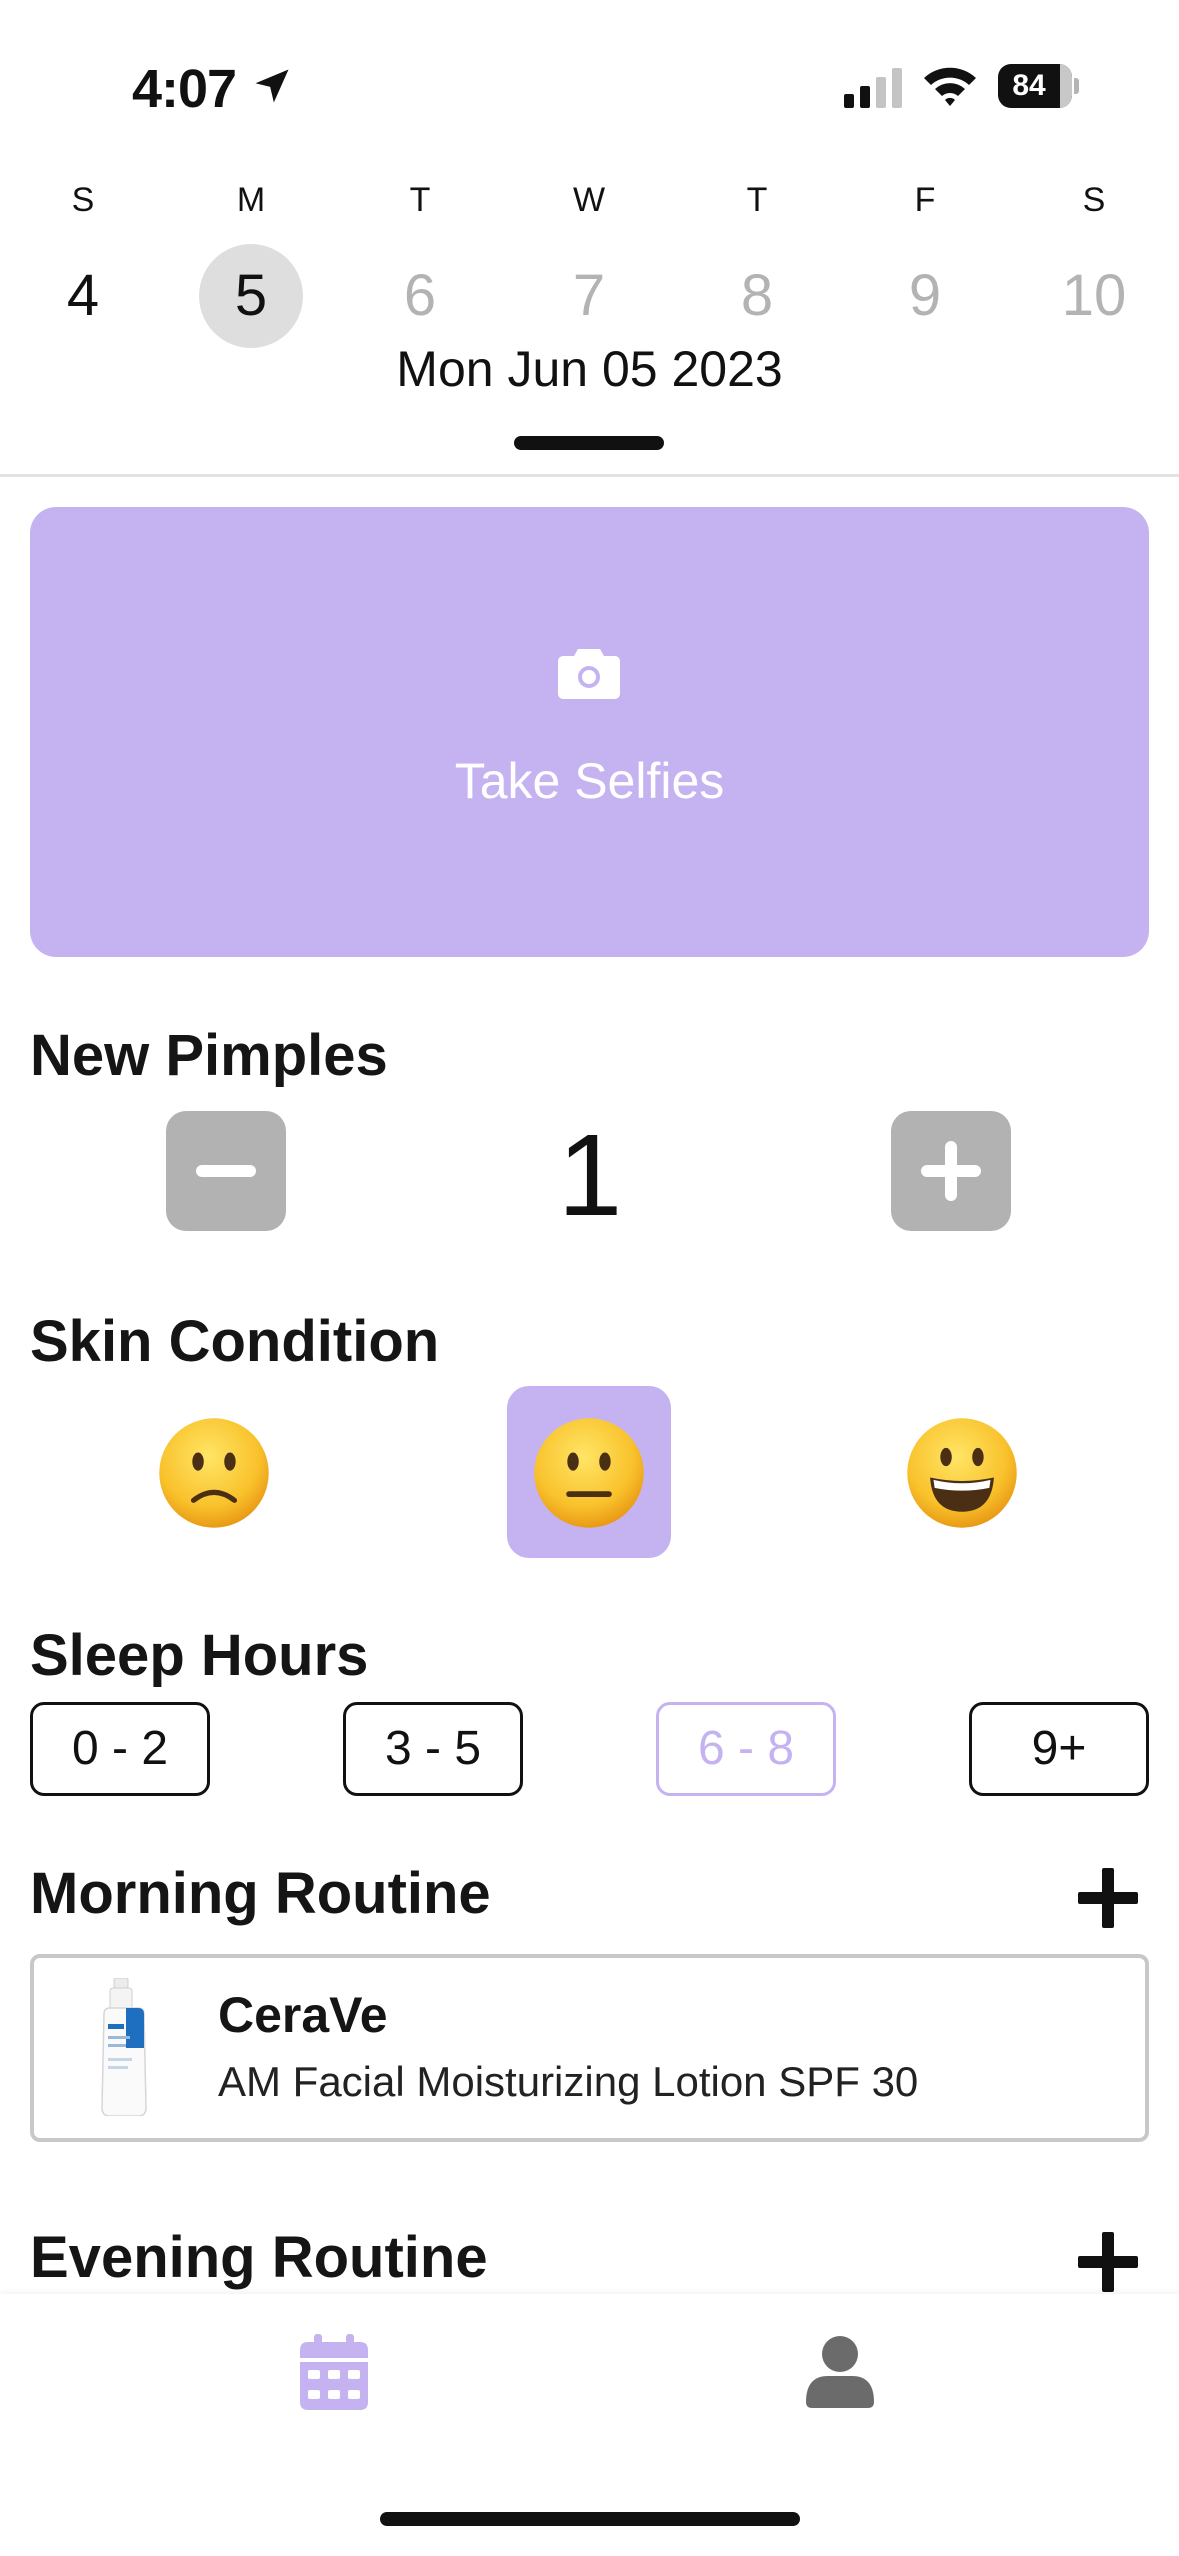  I want to click on skin-condition-good, so click(962, 1472).